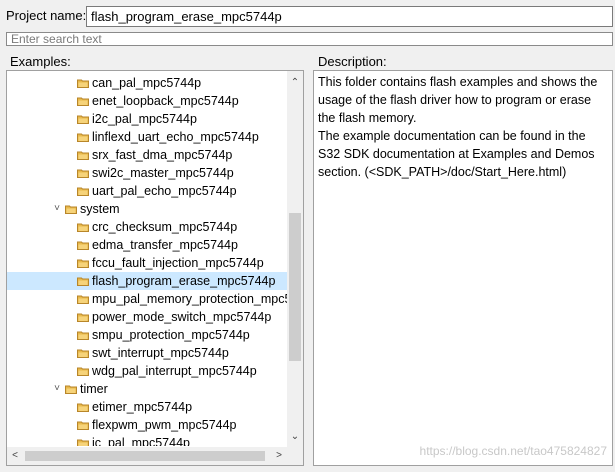  I want to click on tree-item-row: swt_interrupt_mpc5744p, so click(147, 353).